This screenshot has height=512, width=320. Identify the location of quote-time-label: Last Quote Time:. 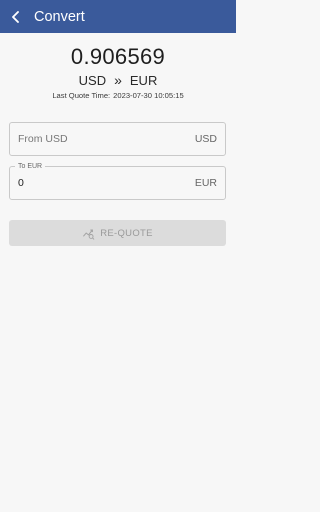
(81, 95).